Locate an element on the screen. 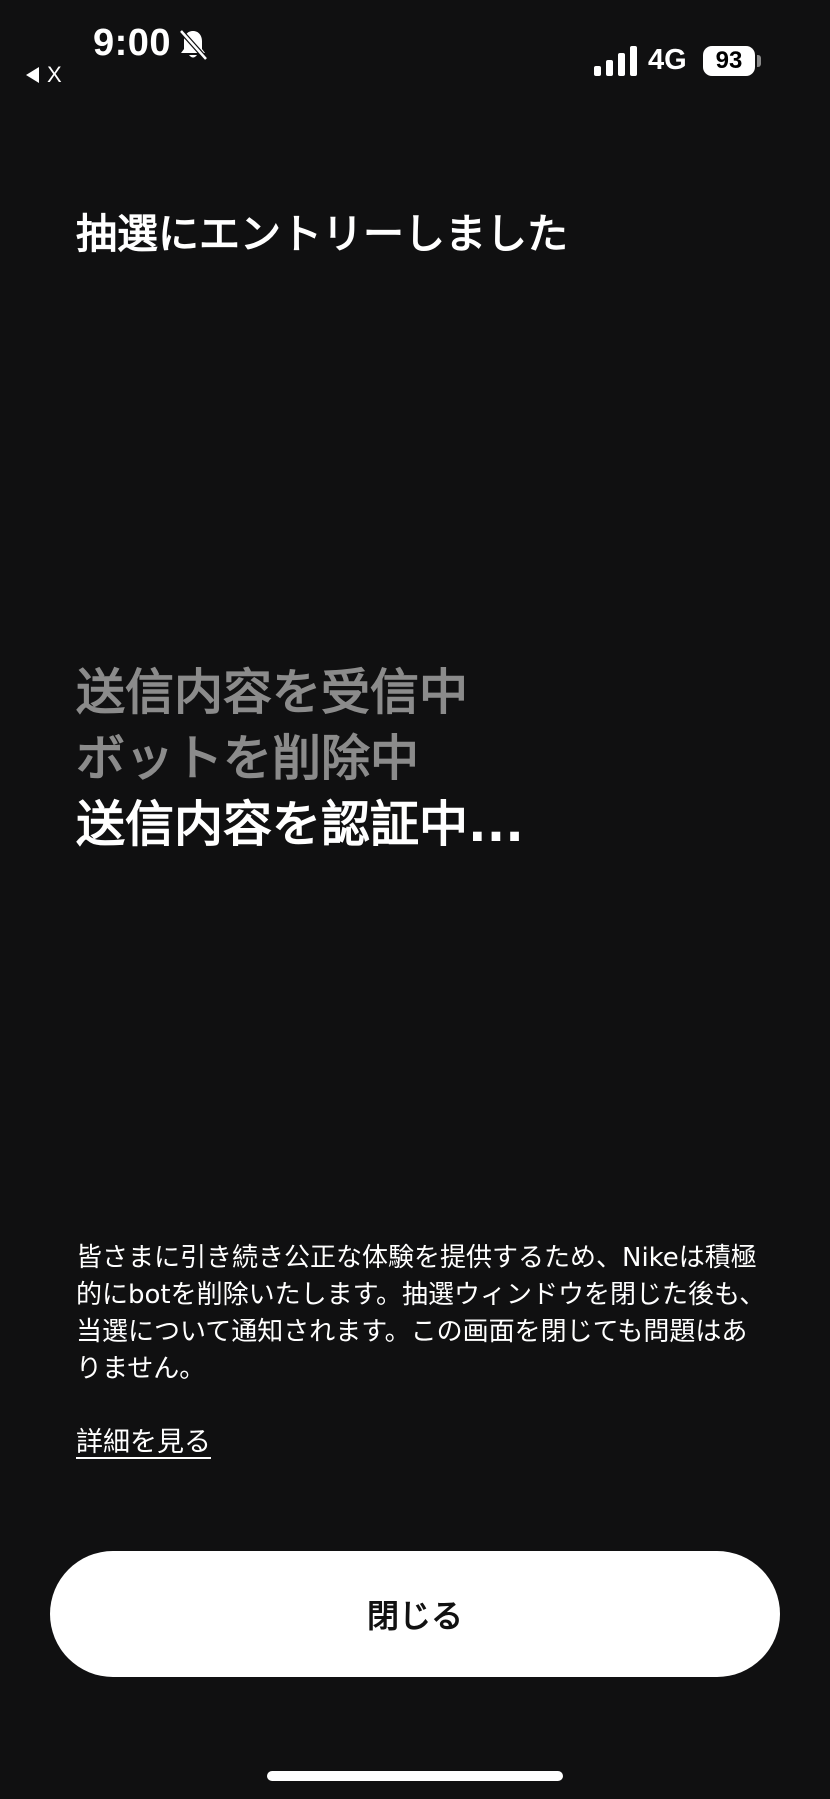 The image size is (830, 1799). battery-icon: 93 is located at coordinates (729, 61).